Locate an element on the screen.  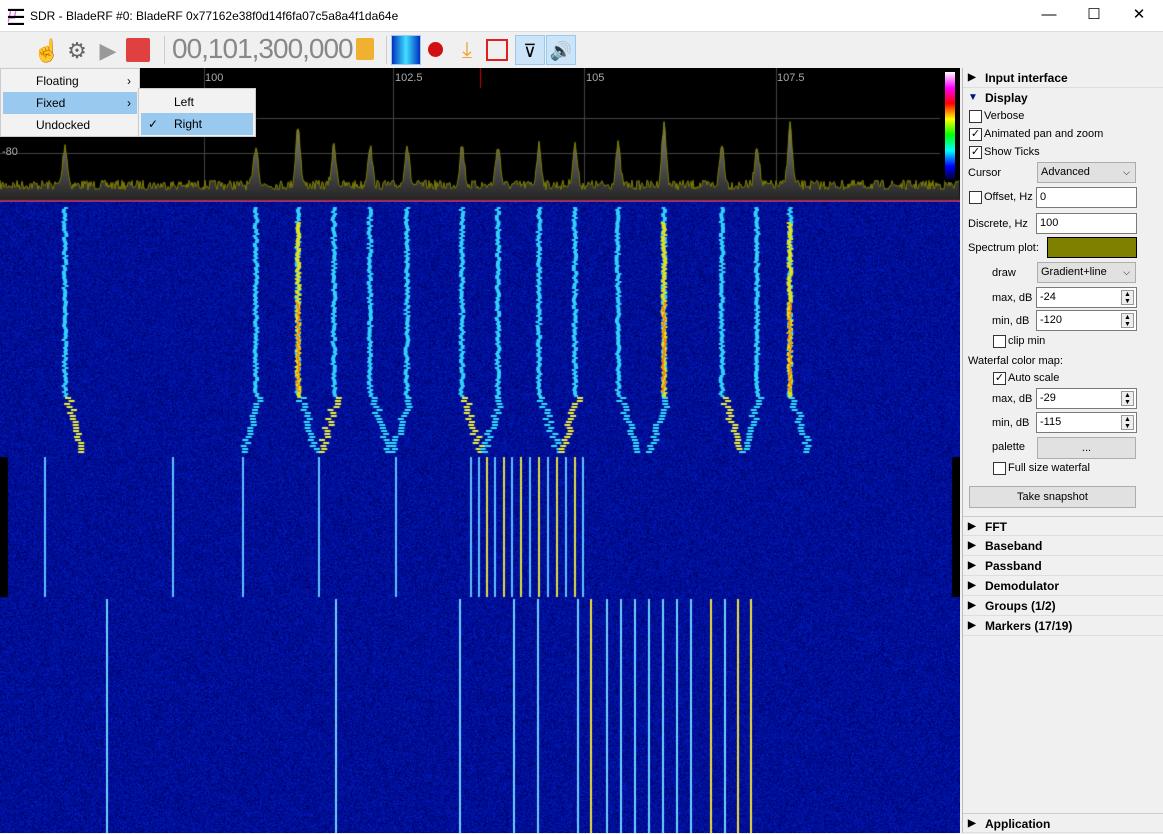
menu-icon: ☰ is located at coordinates (16, 18).